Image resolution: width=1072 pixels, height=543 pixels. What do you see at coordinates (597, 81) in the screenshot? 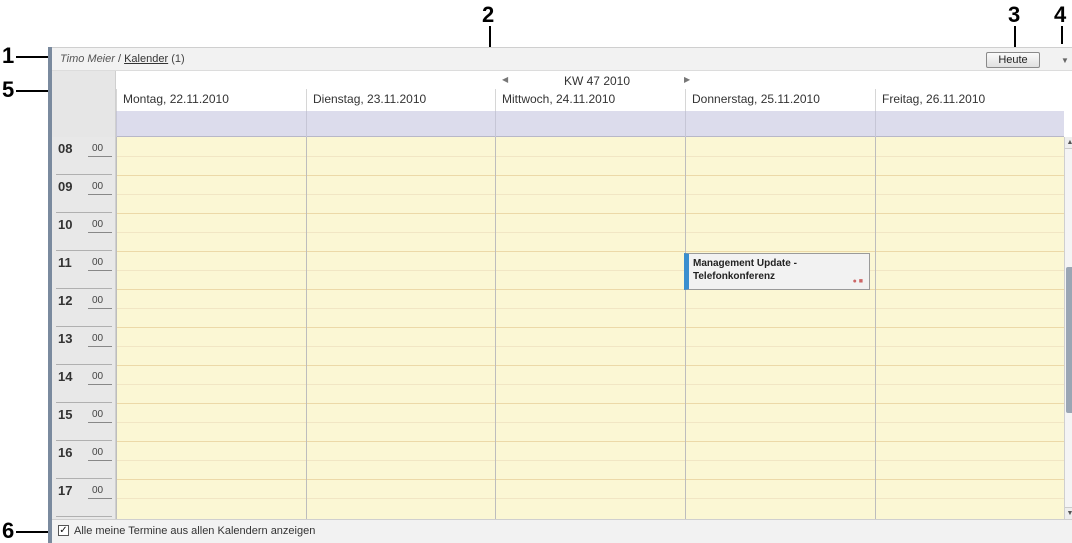
I see `week-navigation: ◀ KW 47 2010 ▶` at bounding box center [597, 81].